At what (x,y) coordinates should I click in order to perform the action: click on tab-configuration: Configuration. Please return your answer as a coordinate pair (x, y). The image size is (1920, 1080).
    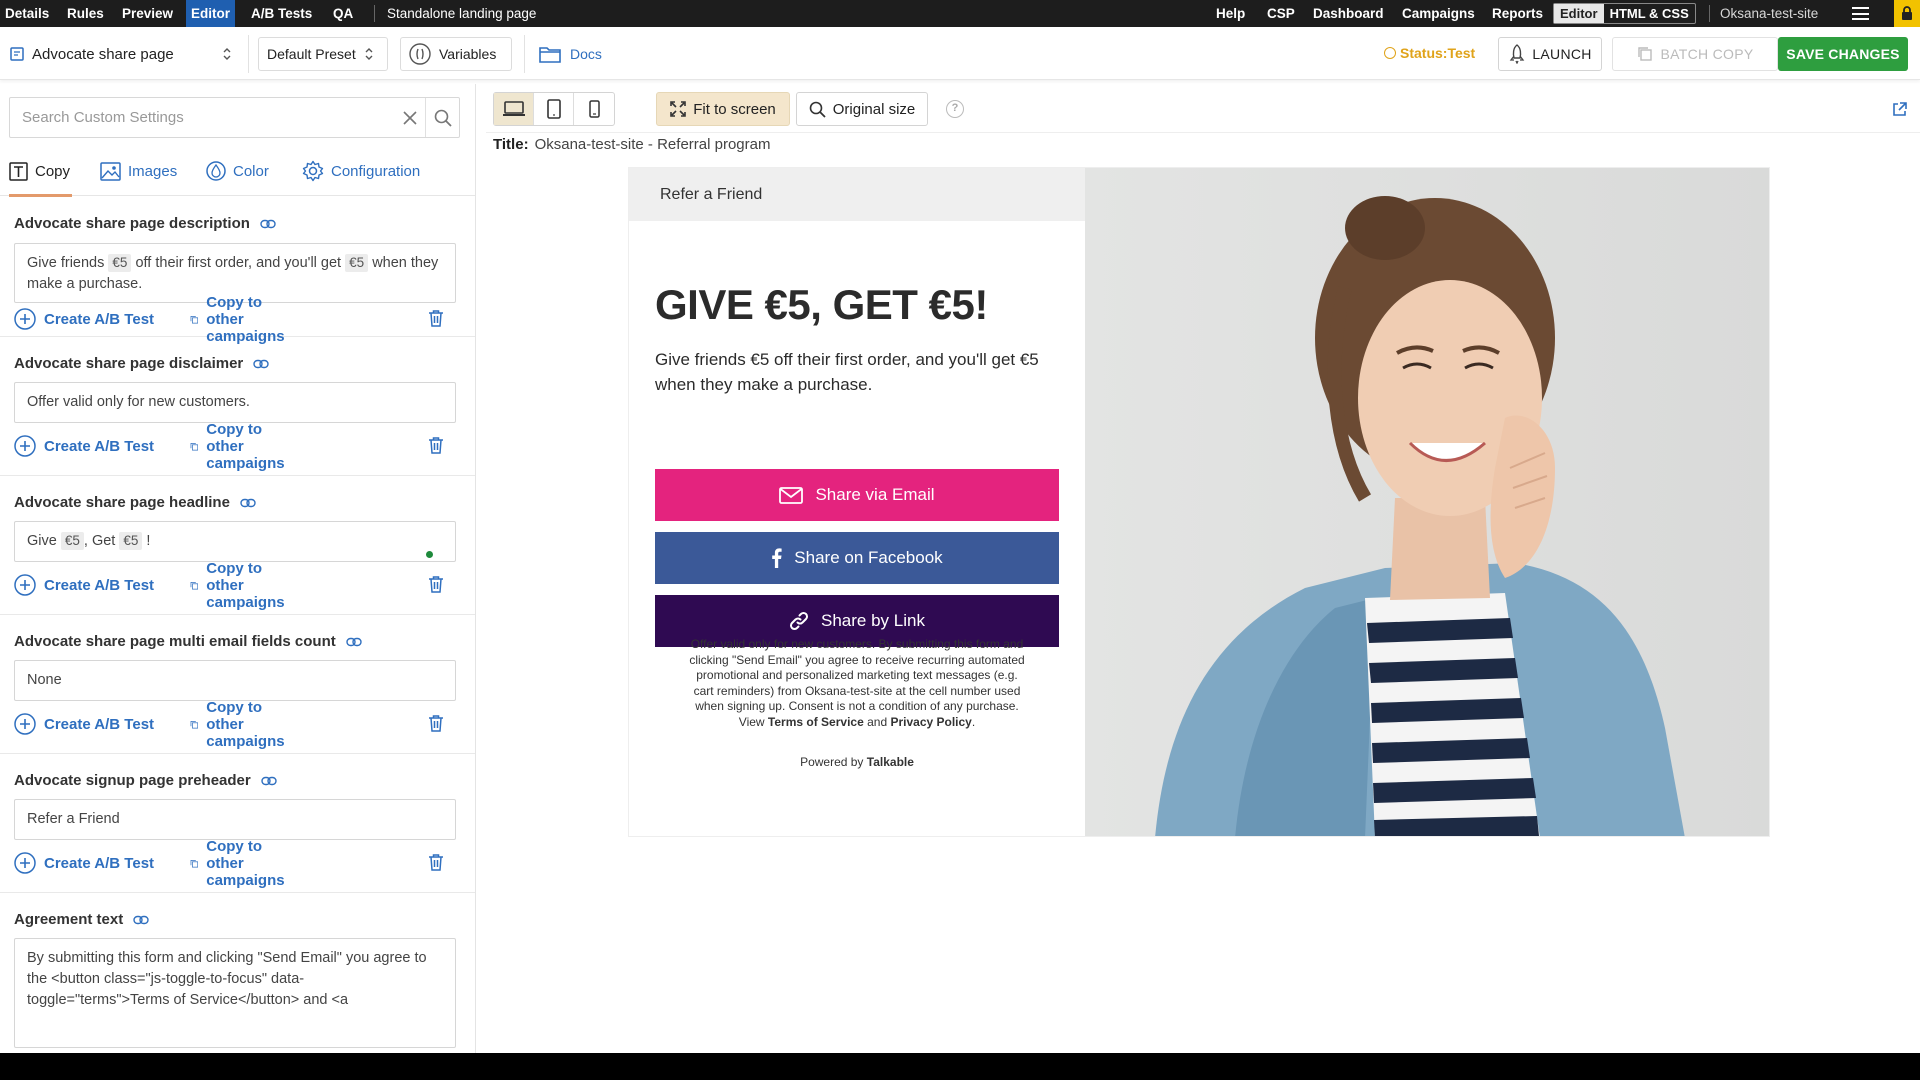
    Looking at the image, I should click on (361, 171).